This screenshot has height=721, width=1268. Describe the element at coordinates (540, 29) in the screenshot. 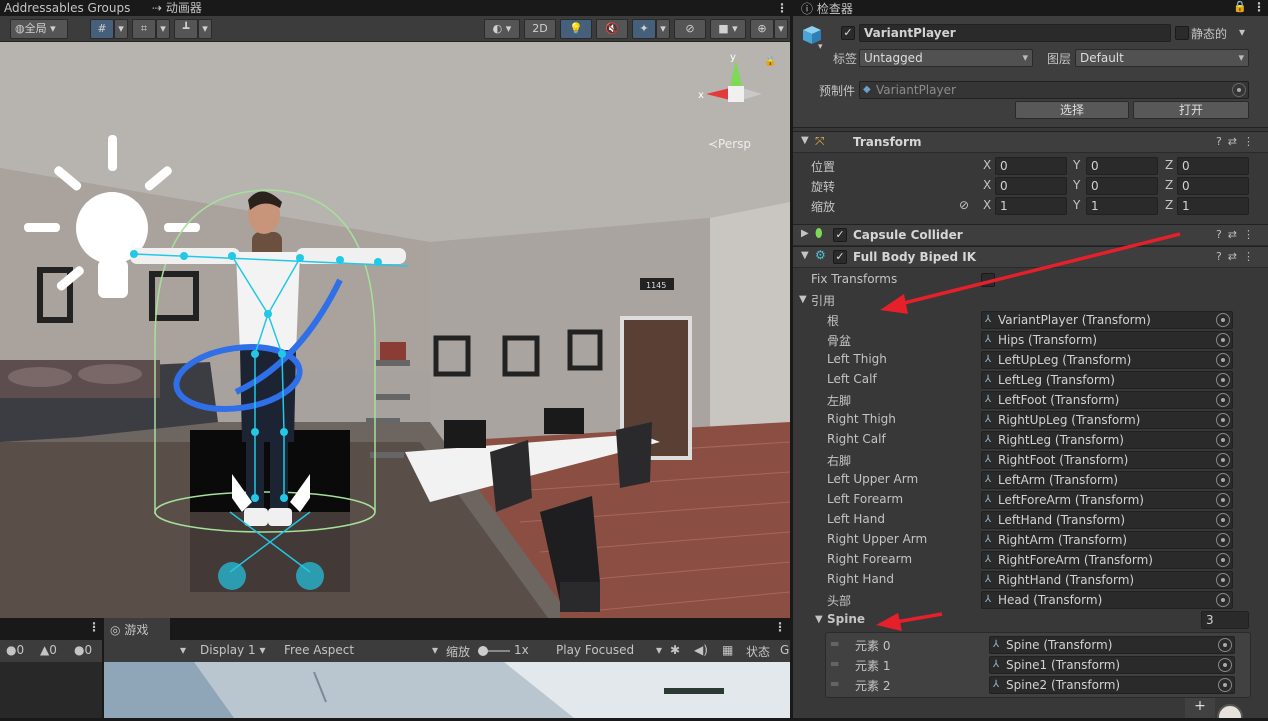

I see `2d-mode-button: 2D` at that location.